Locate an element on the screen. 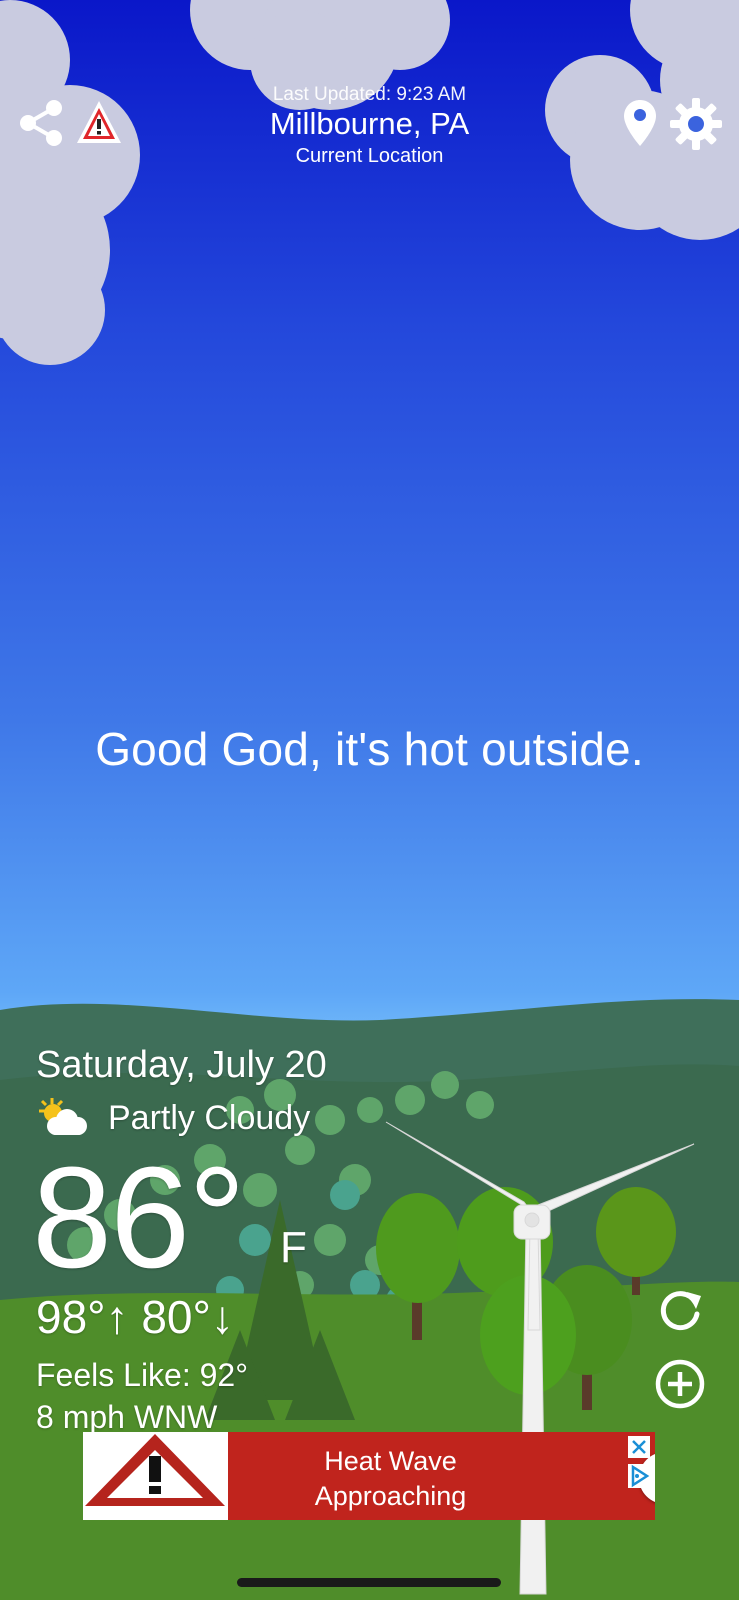 Image resolution: width=739 pixels, height=1600 pixels. high-low-temperature: 98°↑ 80°↓ is located at coordinates (135, 1317).